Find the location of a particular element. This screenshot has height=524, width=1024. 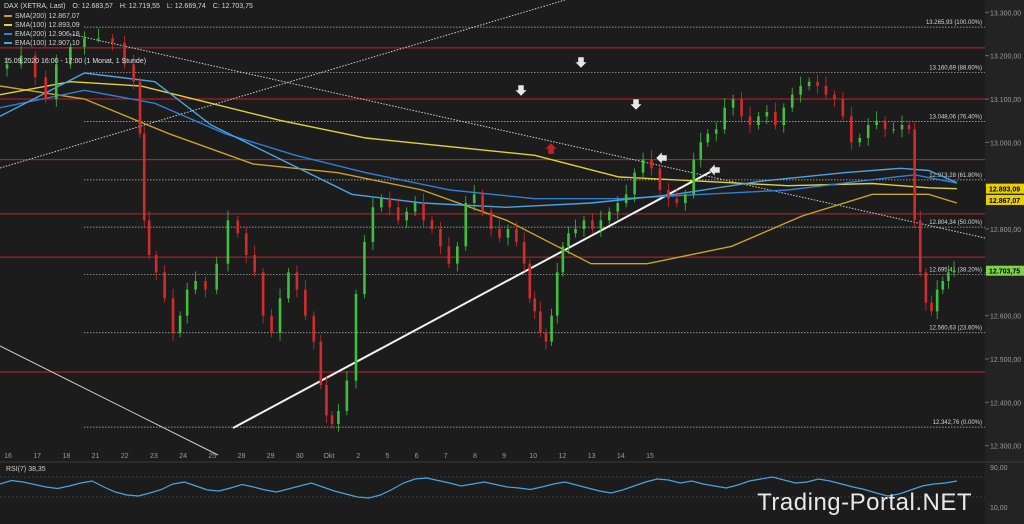

ema200-name: EMA(200) is located at coordinates (31, 34).